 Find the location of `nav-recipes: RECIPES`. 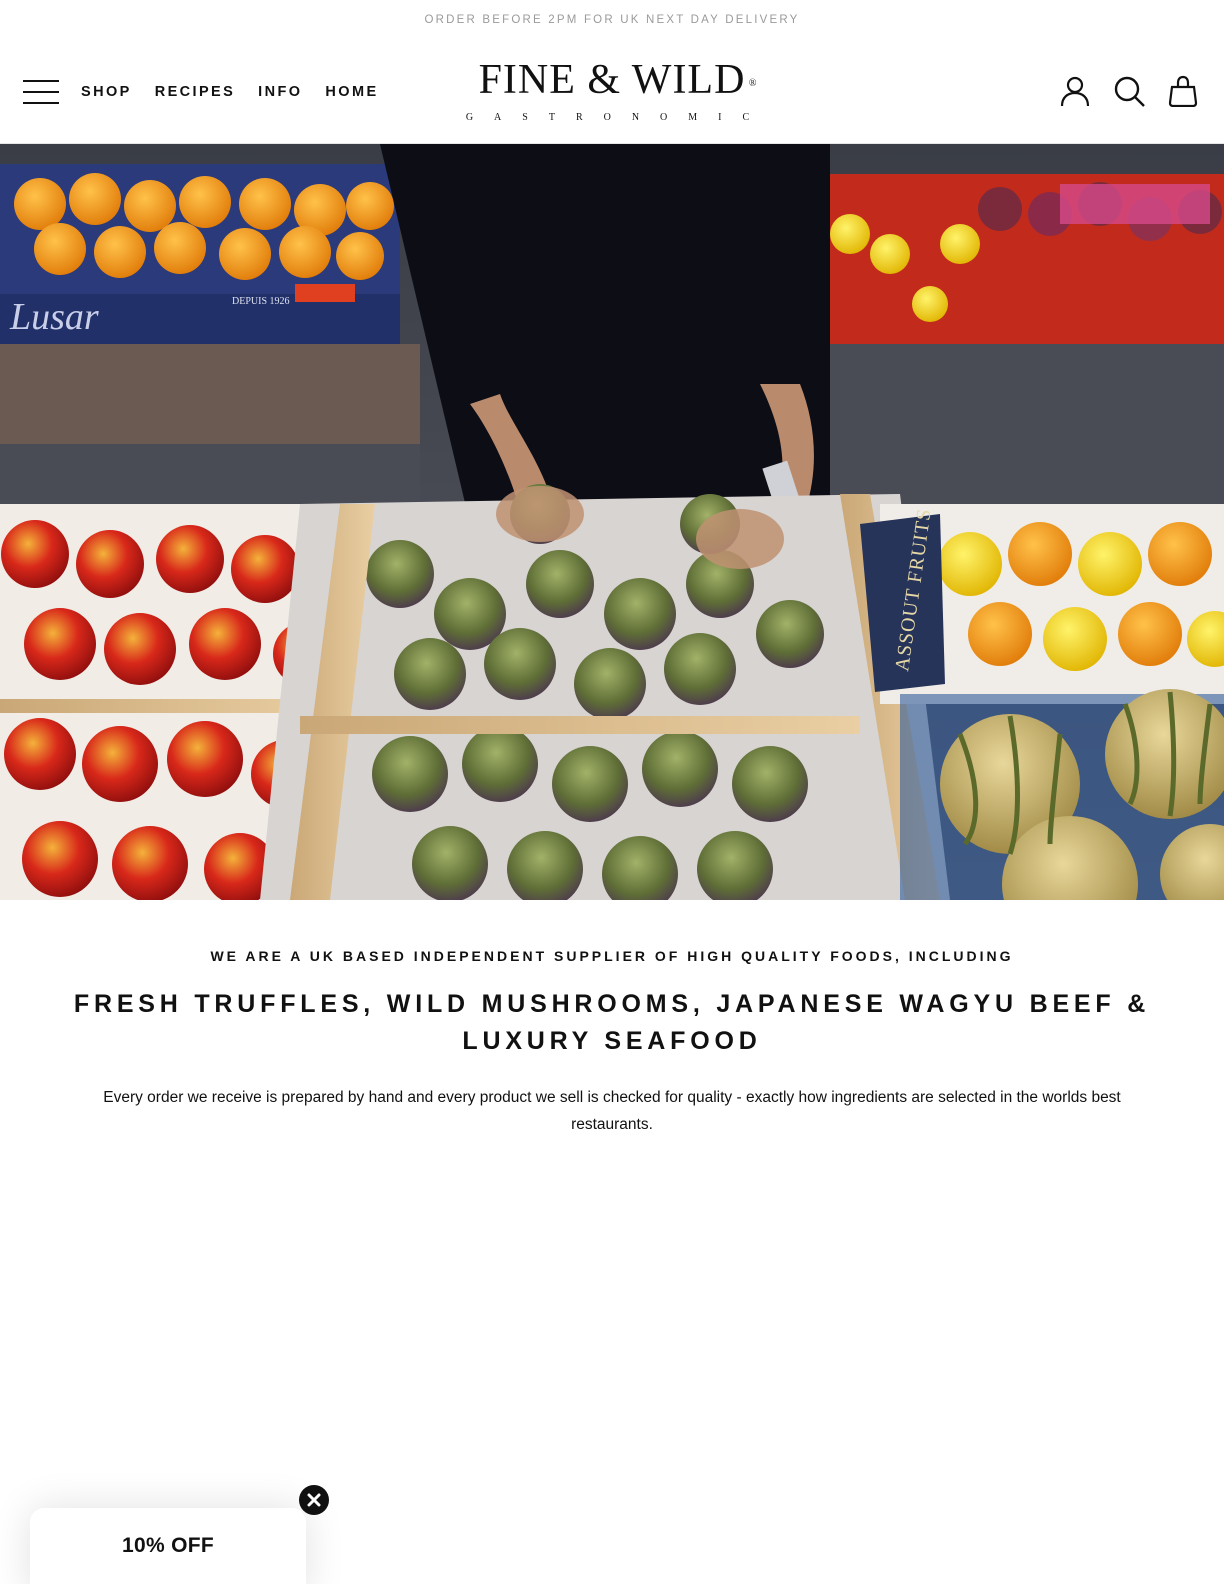

nav-recipes: RECIPES is located at coordinates (195, 92).